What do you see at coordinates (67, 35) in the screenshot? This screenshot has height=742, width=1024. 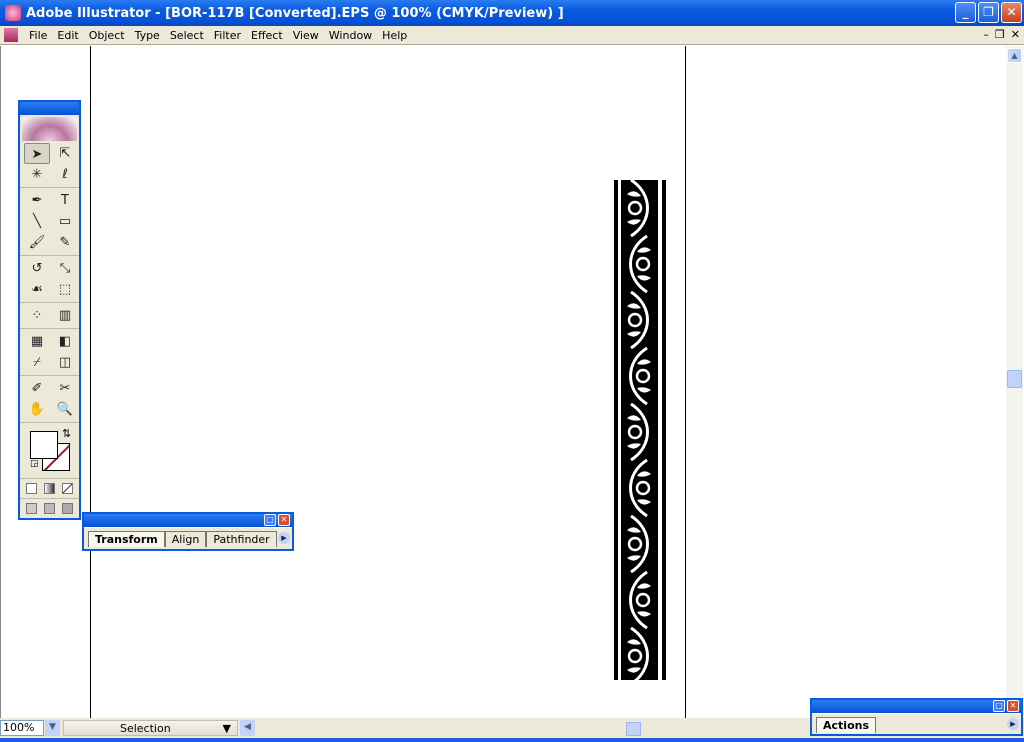 I see `menu-edit: Edit` at bounding box center [67, 35].